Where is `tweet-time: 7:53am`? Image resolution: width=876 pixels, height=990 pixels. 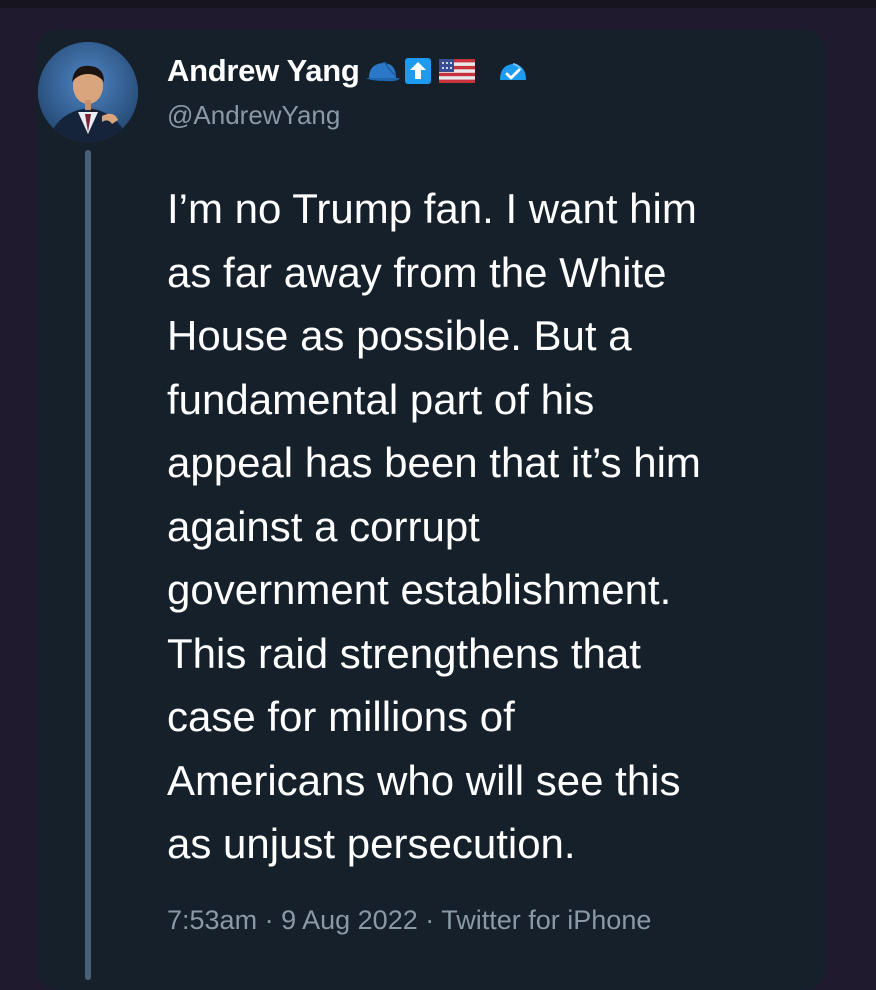
tweet-time: 7:53am is located at coordinates (212, 920).